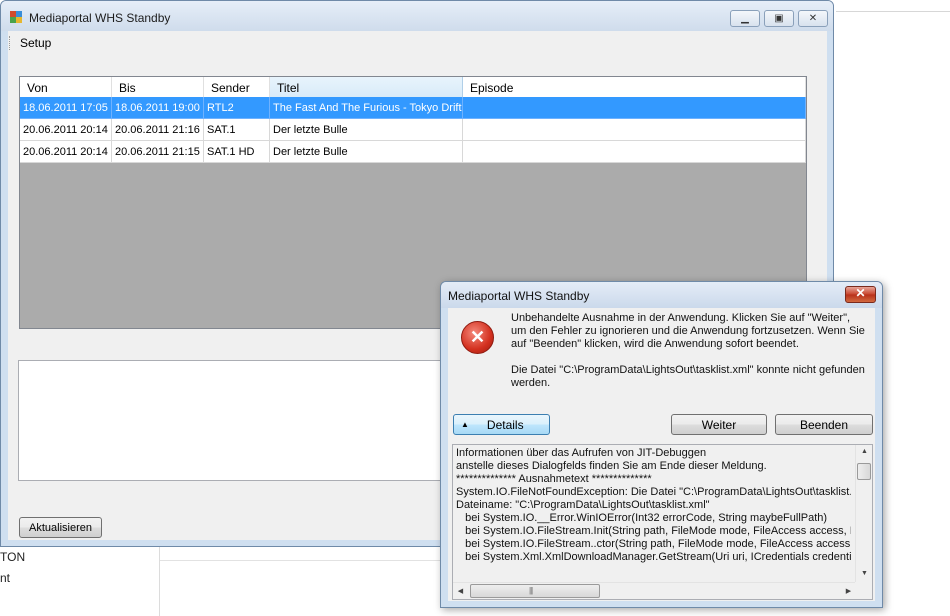  I want to click on background-text: nt, so click(5, 578).